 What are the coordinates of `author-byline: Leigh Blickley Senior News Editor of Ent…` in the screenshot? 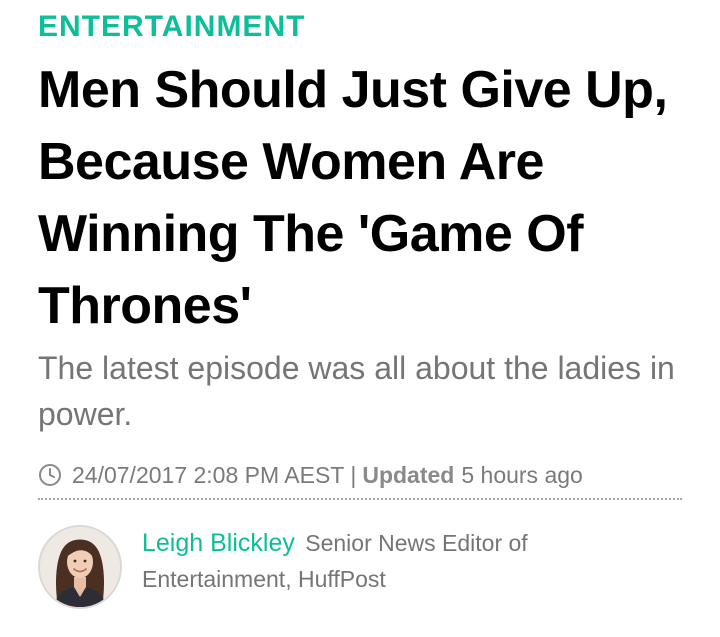 It's located at (368, 570).